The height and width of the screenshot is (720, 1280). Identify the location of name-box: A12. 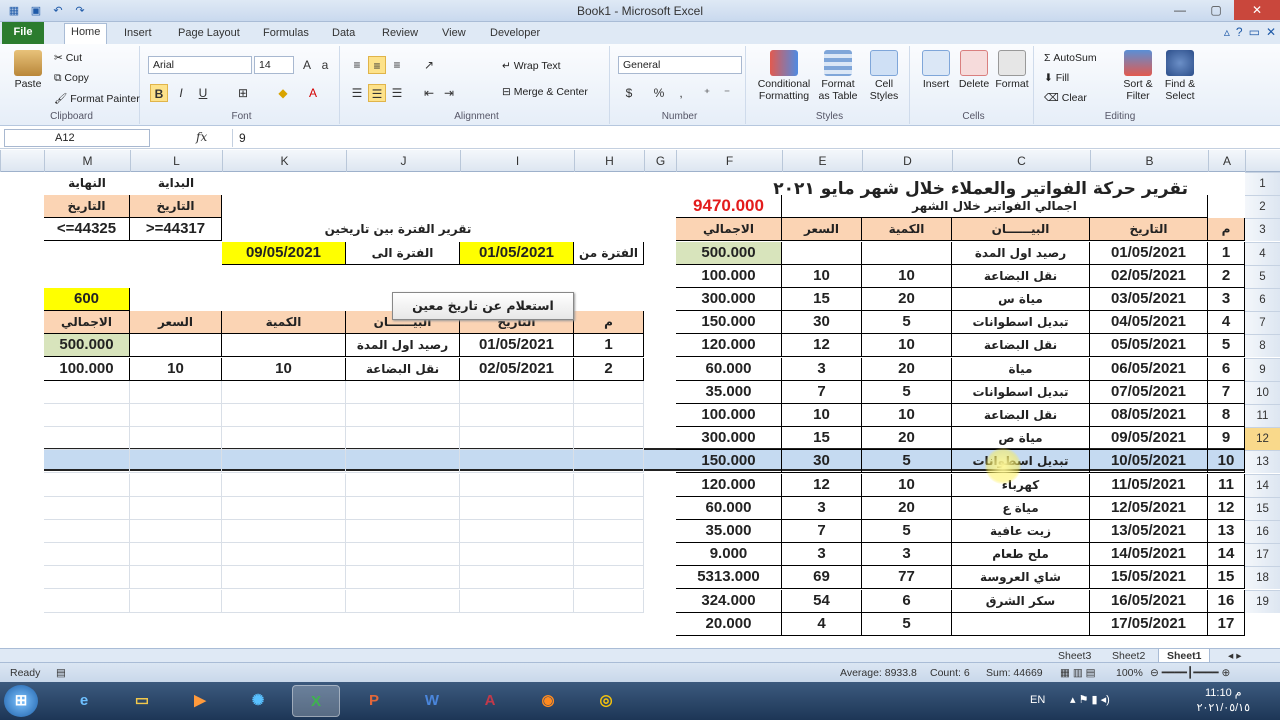
(77, 138).